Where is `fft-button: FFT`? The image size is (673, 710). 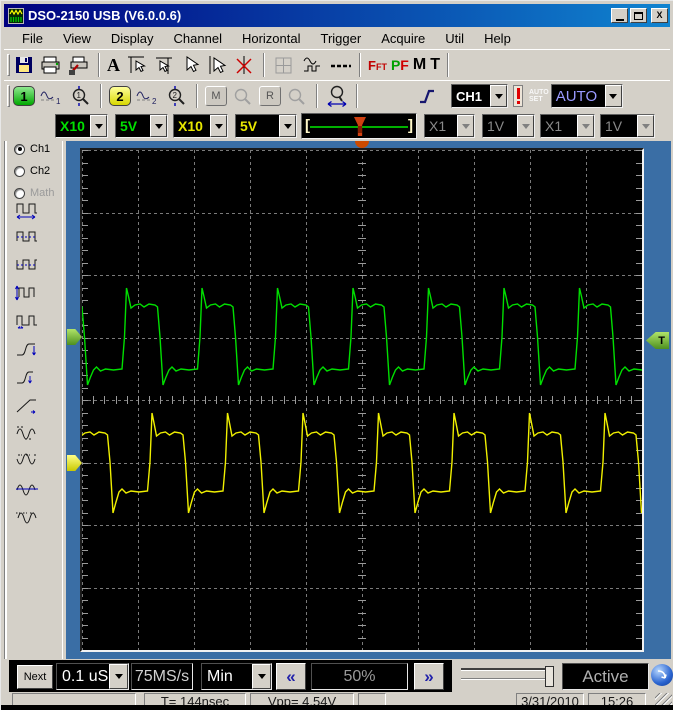
fft-button: FFT is located at coordinates (377, 65).